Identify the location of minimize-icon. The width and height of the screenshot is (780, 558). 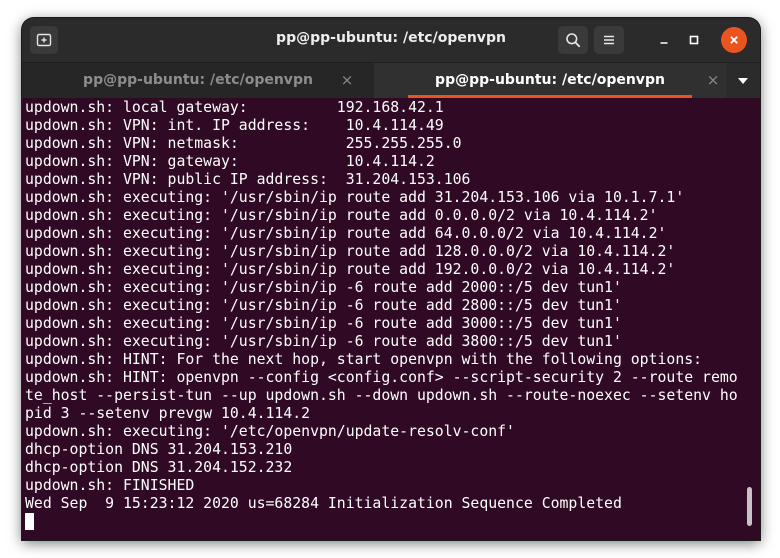
(664, 43).